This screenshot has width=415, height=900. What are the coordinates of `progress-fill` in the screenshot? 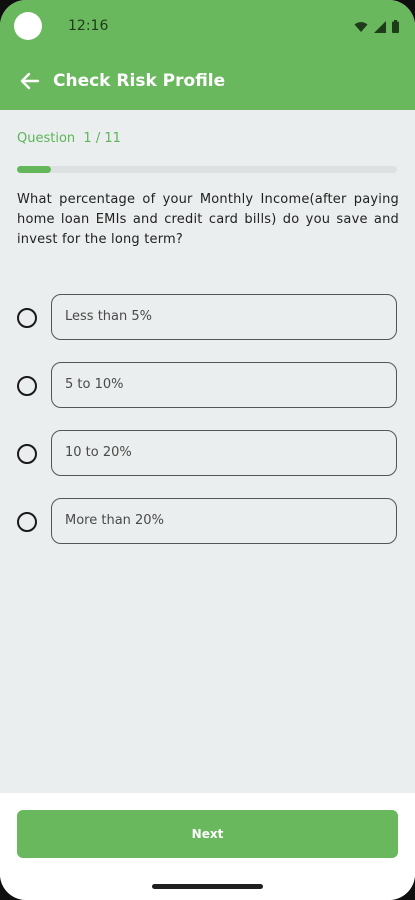 It's located at (34, 169).